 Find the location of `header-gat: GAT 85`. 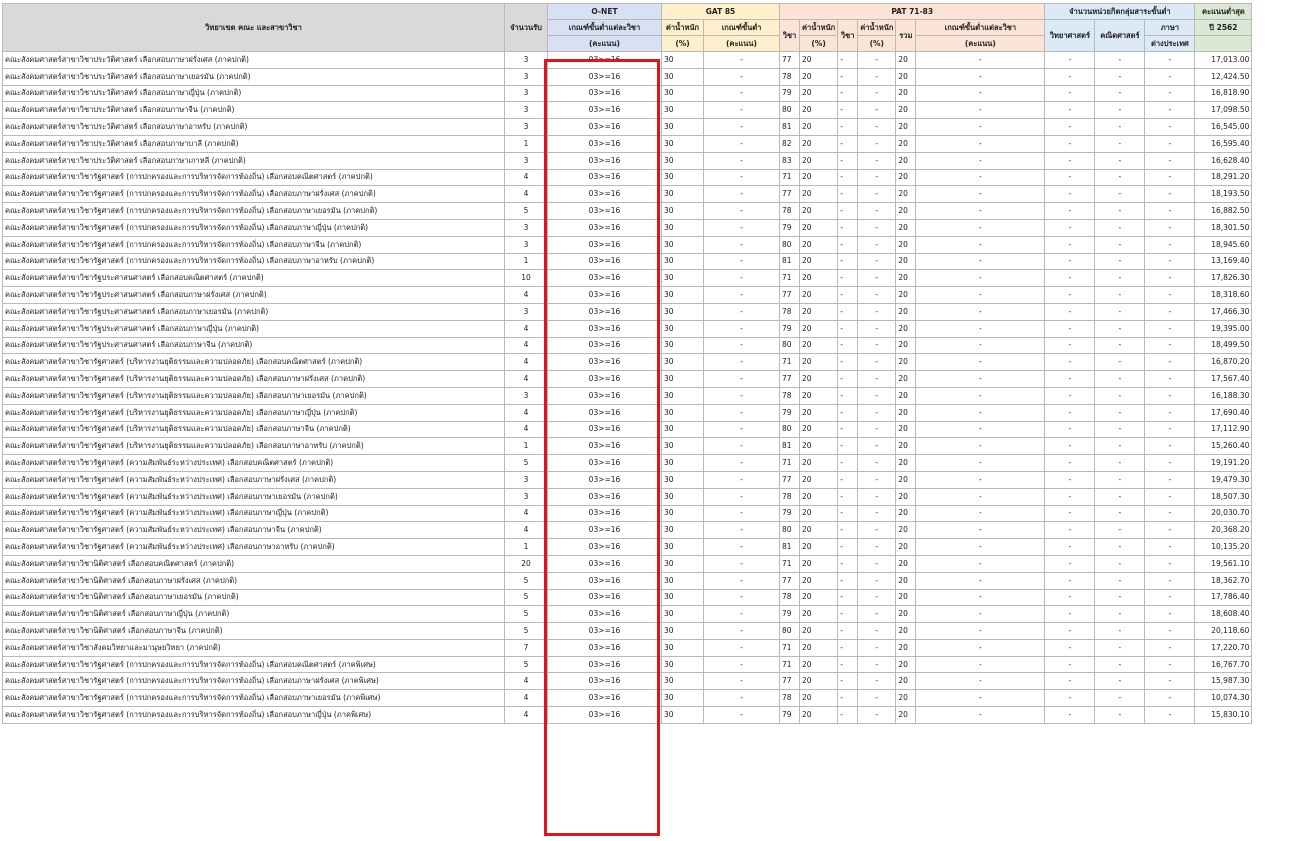

header-gat: GAT 85 is located at coordinates (720, 11).